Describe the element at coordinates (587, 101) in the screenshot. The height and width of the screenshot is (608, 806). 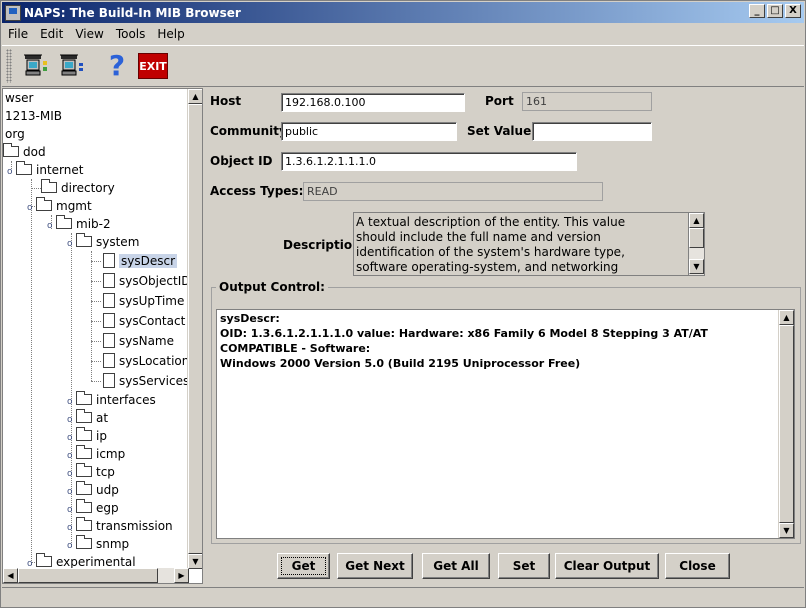
I see `port-field: 161` at that location.